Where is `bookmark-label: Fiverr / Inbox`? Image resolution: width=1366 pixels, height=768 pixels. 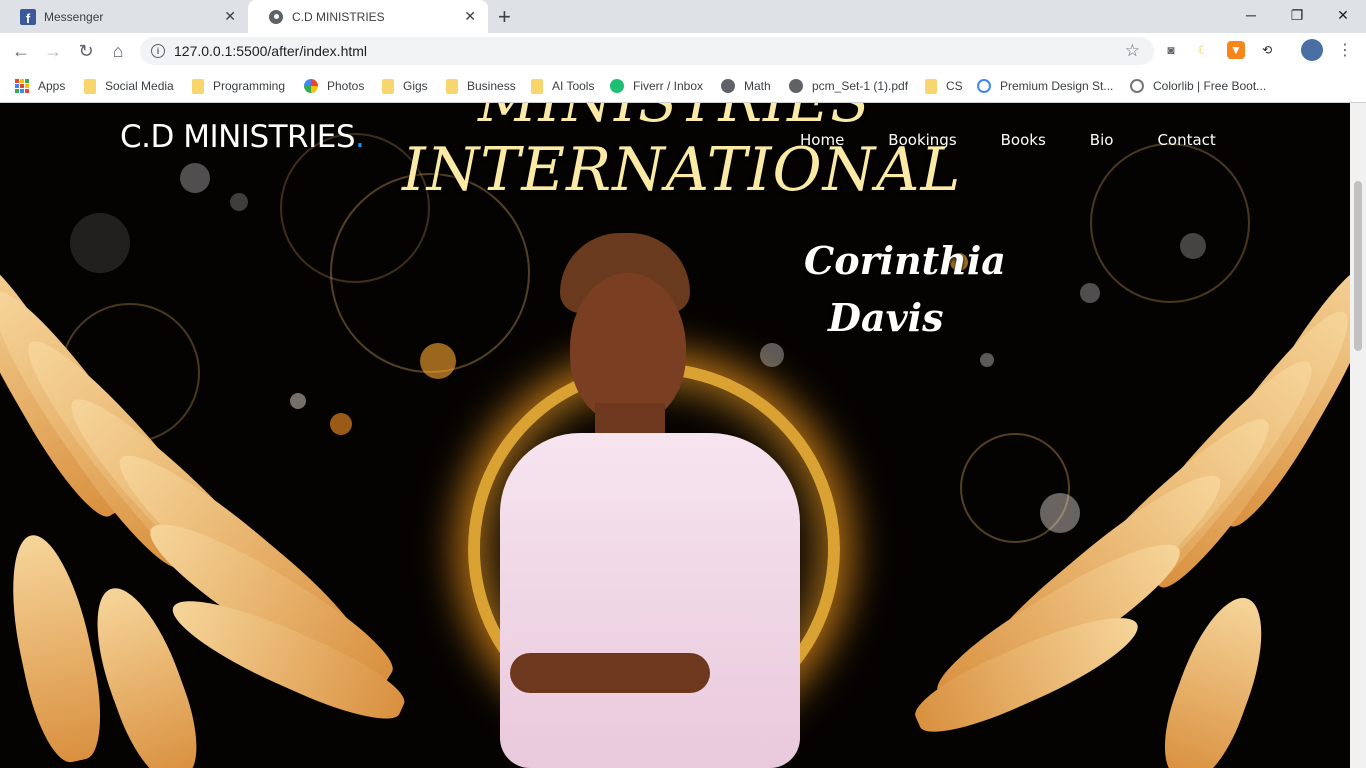
bookmark-label: Fiverr / Inbox is located at coordinates (668, 86).